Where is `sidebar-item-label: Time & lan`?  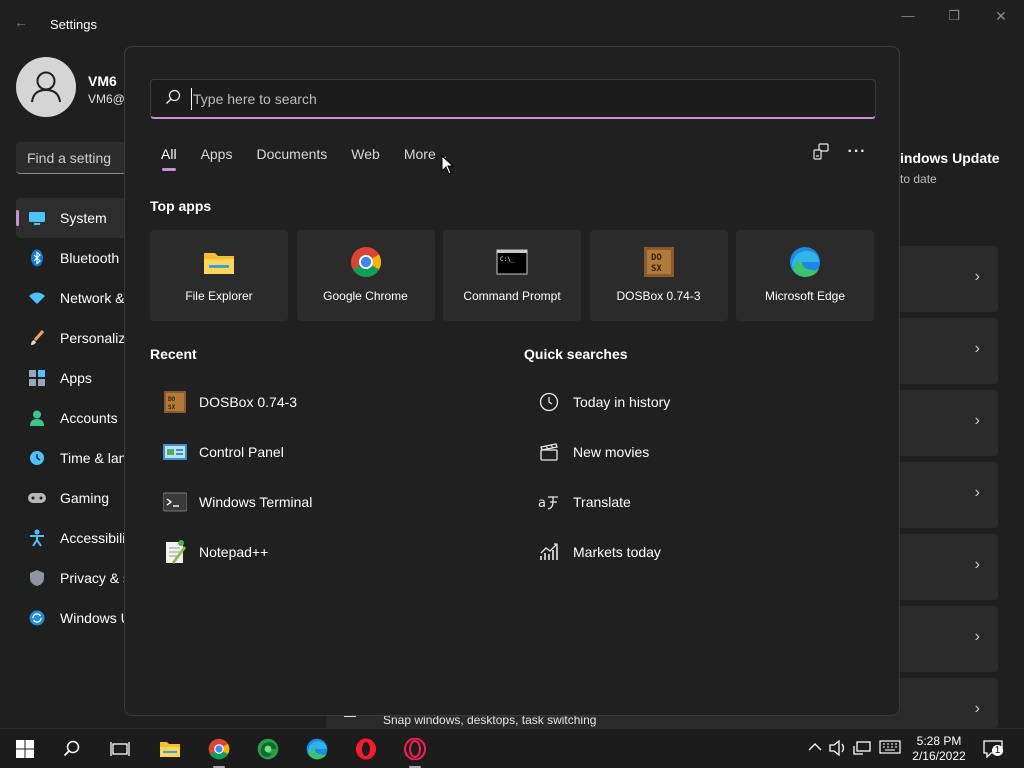
sidebar-item-label: Time & lan is located at coordinates (93, 458).